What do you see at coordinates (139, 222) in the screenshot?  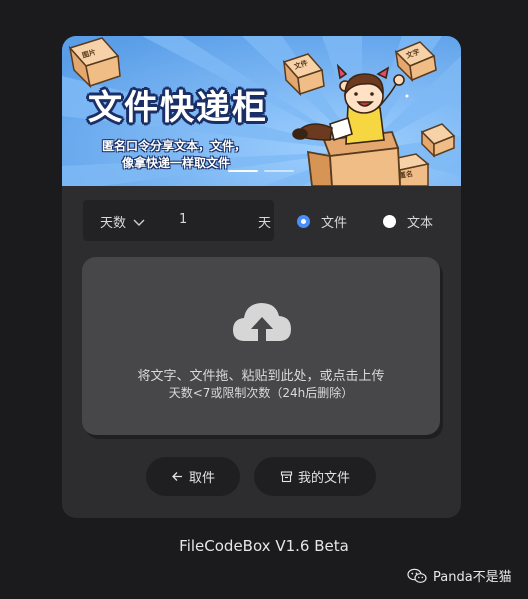 I see `chevron-down-icon` at bounding box center [139, 222].